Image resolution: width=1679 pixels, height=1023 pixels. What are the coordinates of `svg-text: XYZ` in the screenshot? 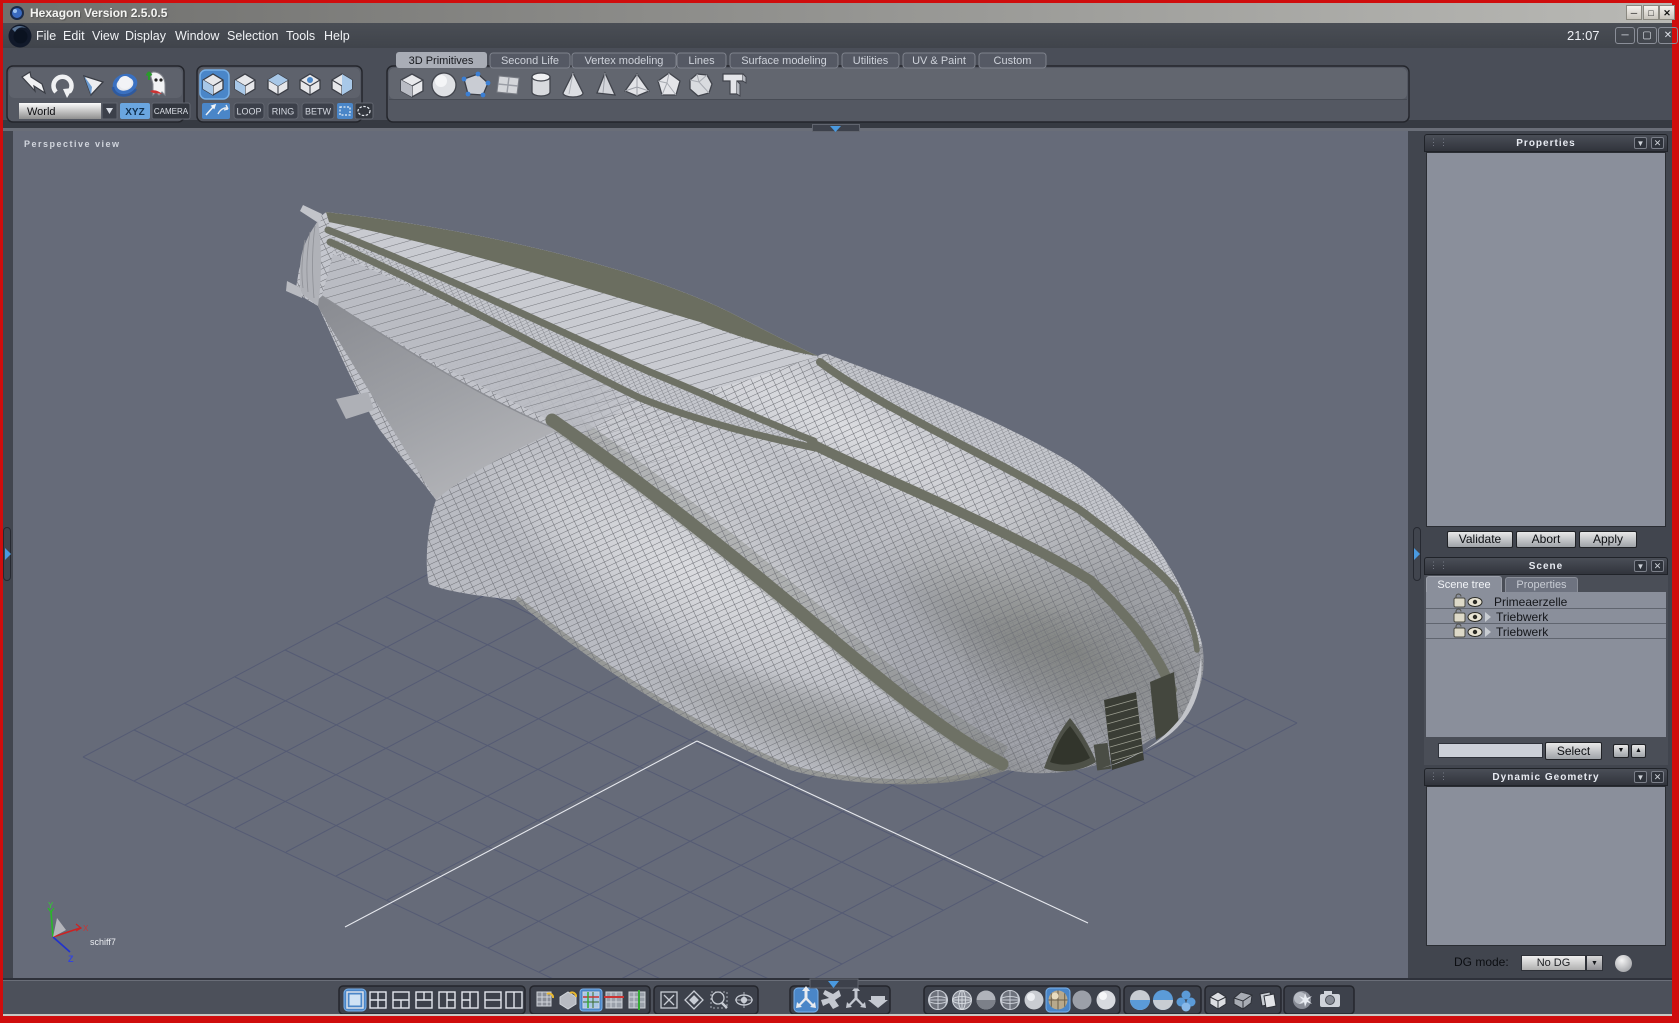 It's located at (134, 112).